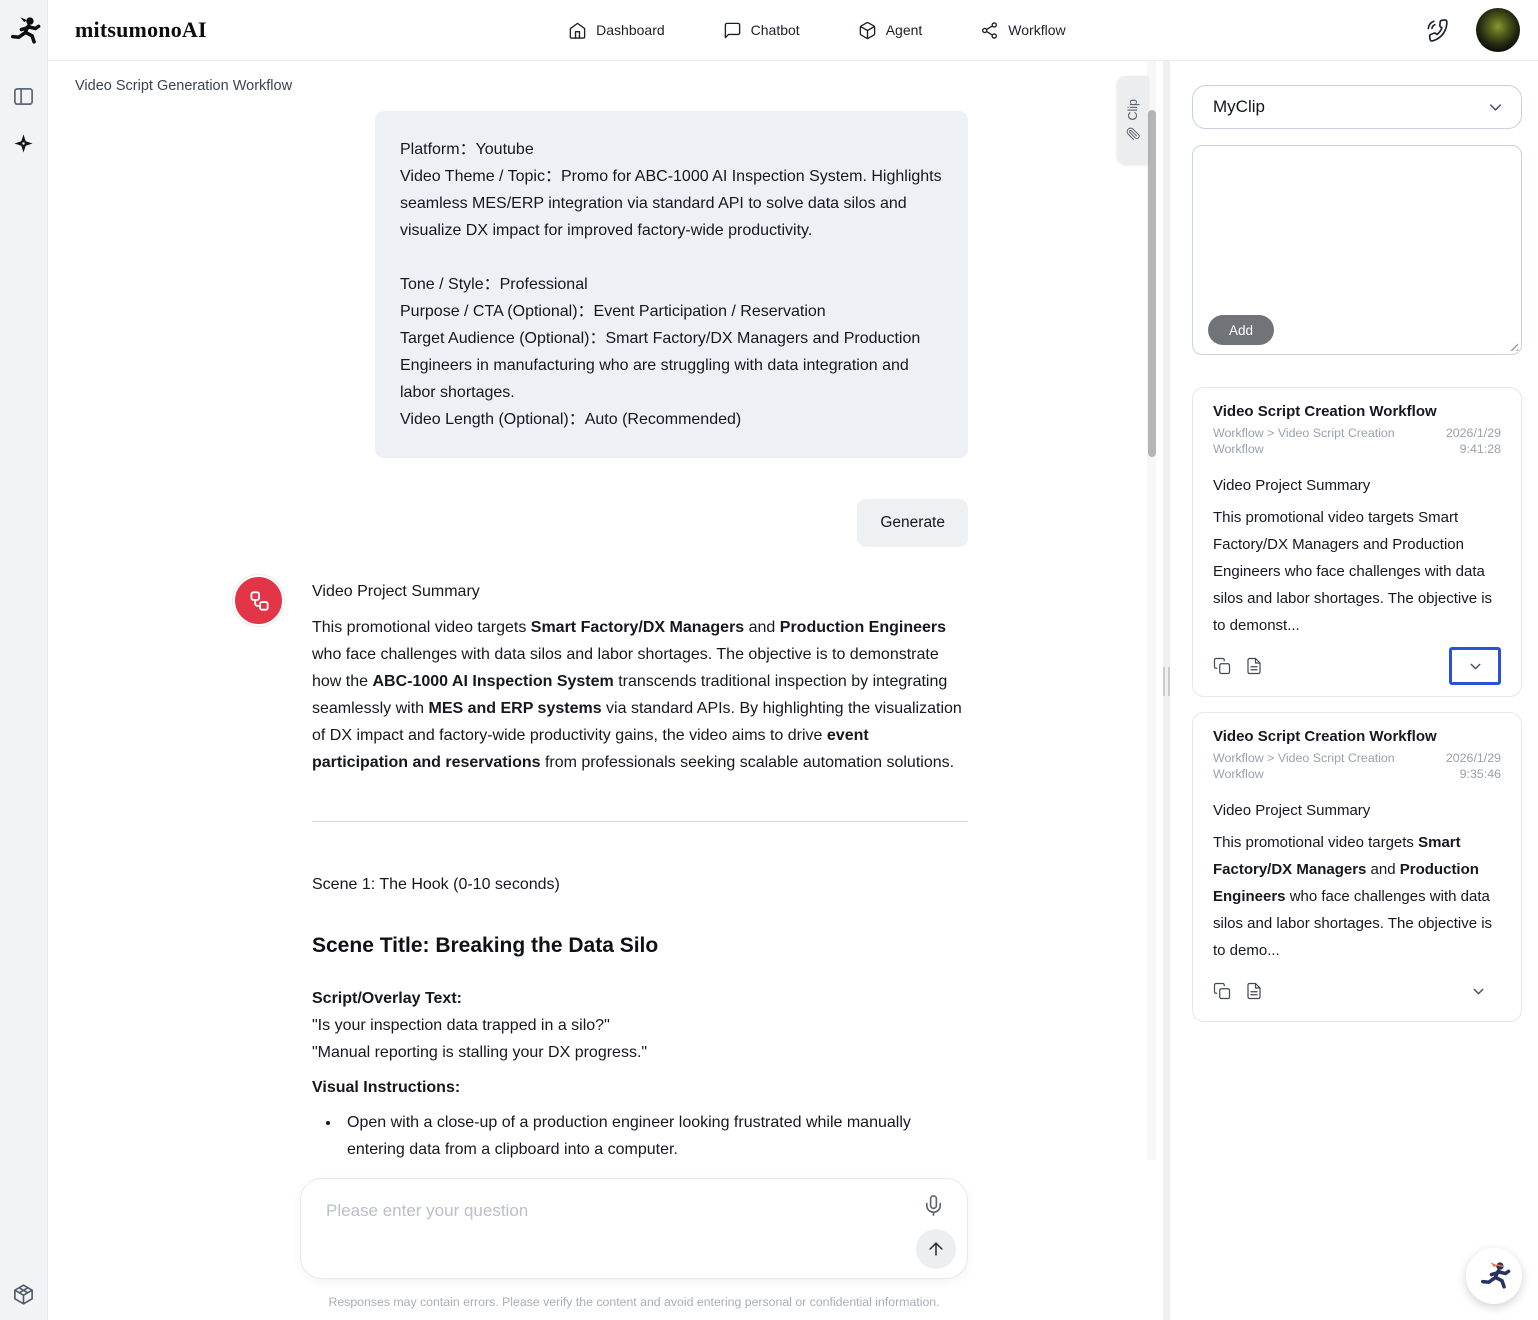 The image size is (1538, 1320). I want to click on card-date: 2026/1/29, so click(1473, 758).